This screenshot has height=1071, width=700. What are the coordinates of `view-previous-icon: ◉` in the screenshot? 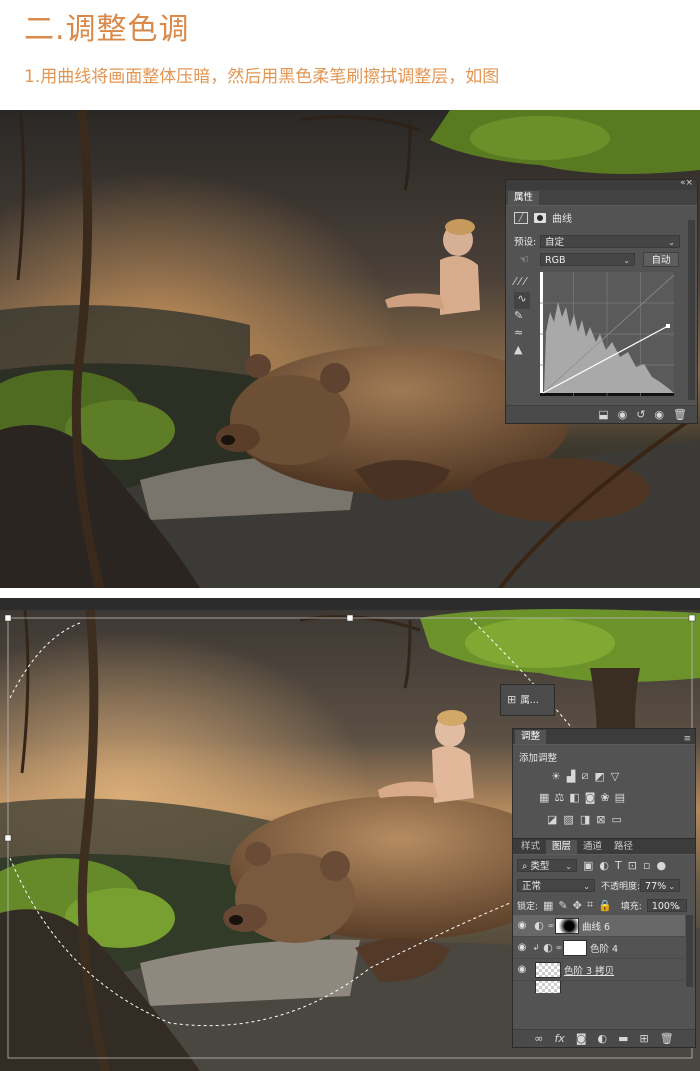 It's located at (623, 414).